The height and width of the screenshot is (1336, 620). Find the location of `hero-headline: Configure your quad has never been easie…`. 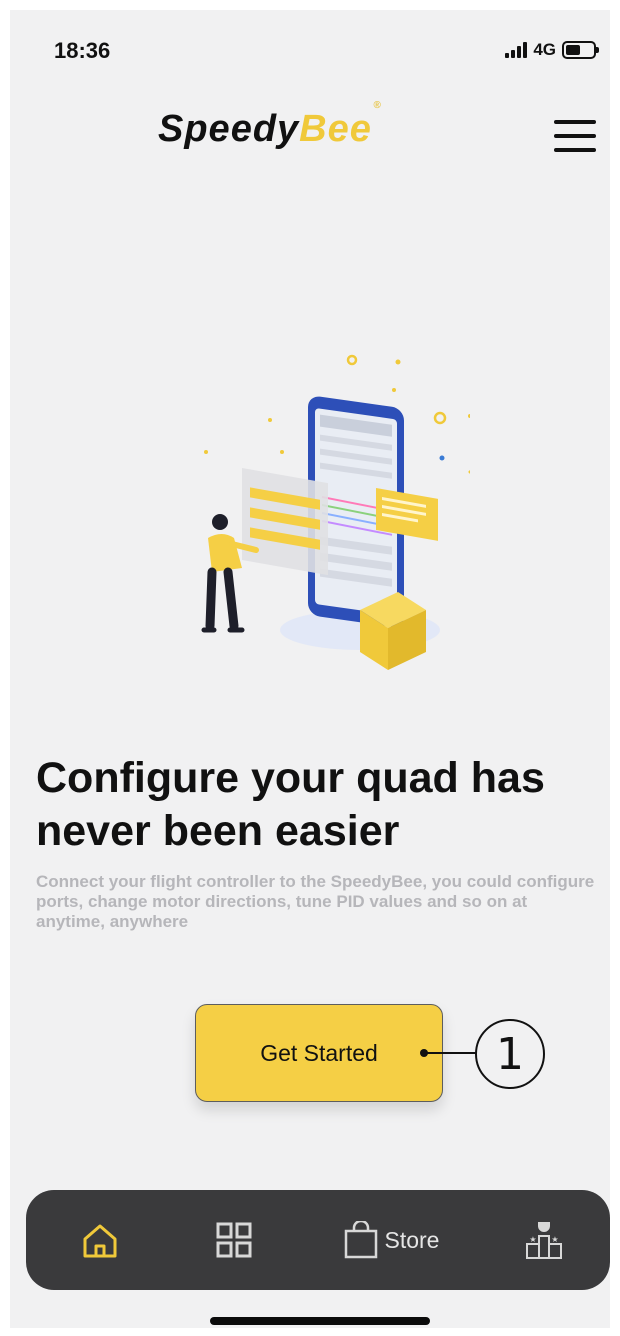

hero-headline: Configure your quad has never been easie… is located at coordinates (290, 804).